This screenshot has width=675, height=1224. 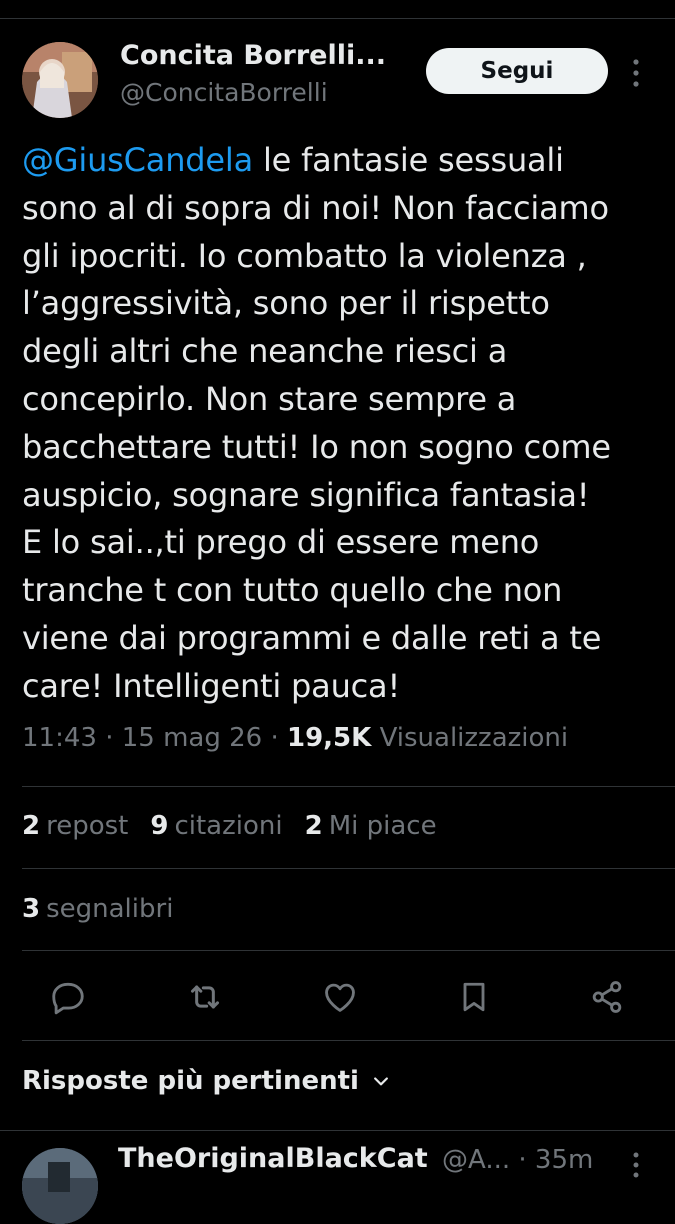 What do you see at coordinates (159, 826) in the screenshot?
I see `quotes-count: 9` at bounding box center [159, 826].